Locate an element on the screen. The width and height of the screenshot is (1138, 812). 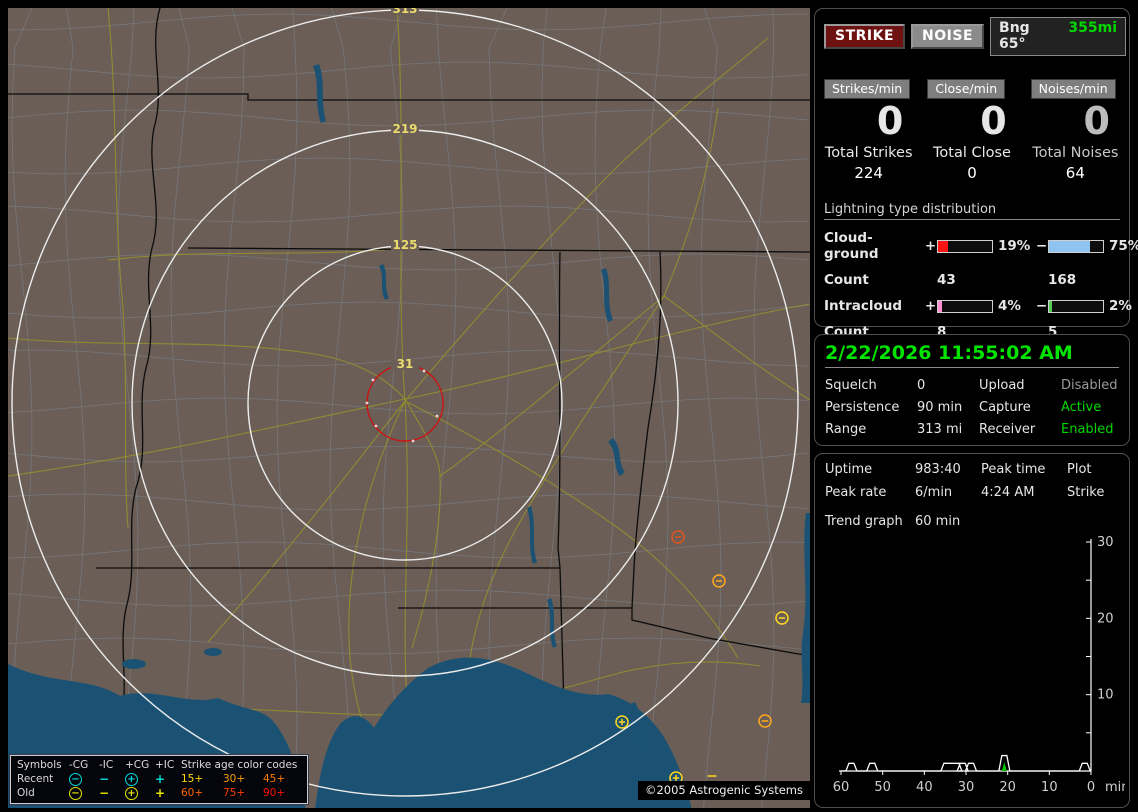
legend-row-recent: Recent − − + + 15+ 30+ 45+ is located at coordinates (159, 779).